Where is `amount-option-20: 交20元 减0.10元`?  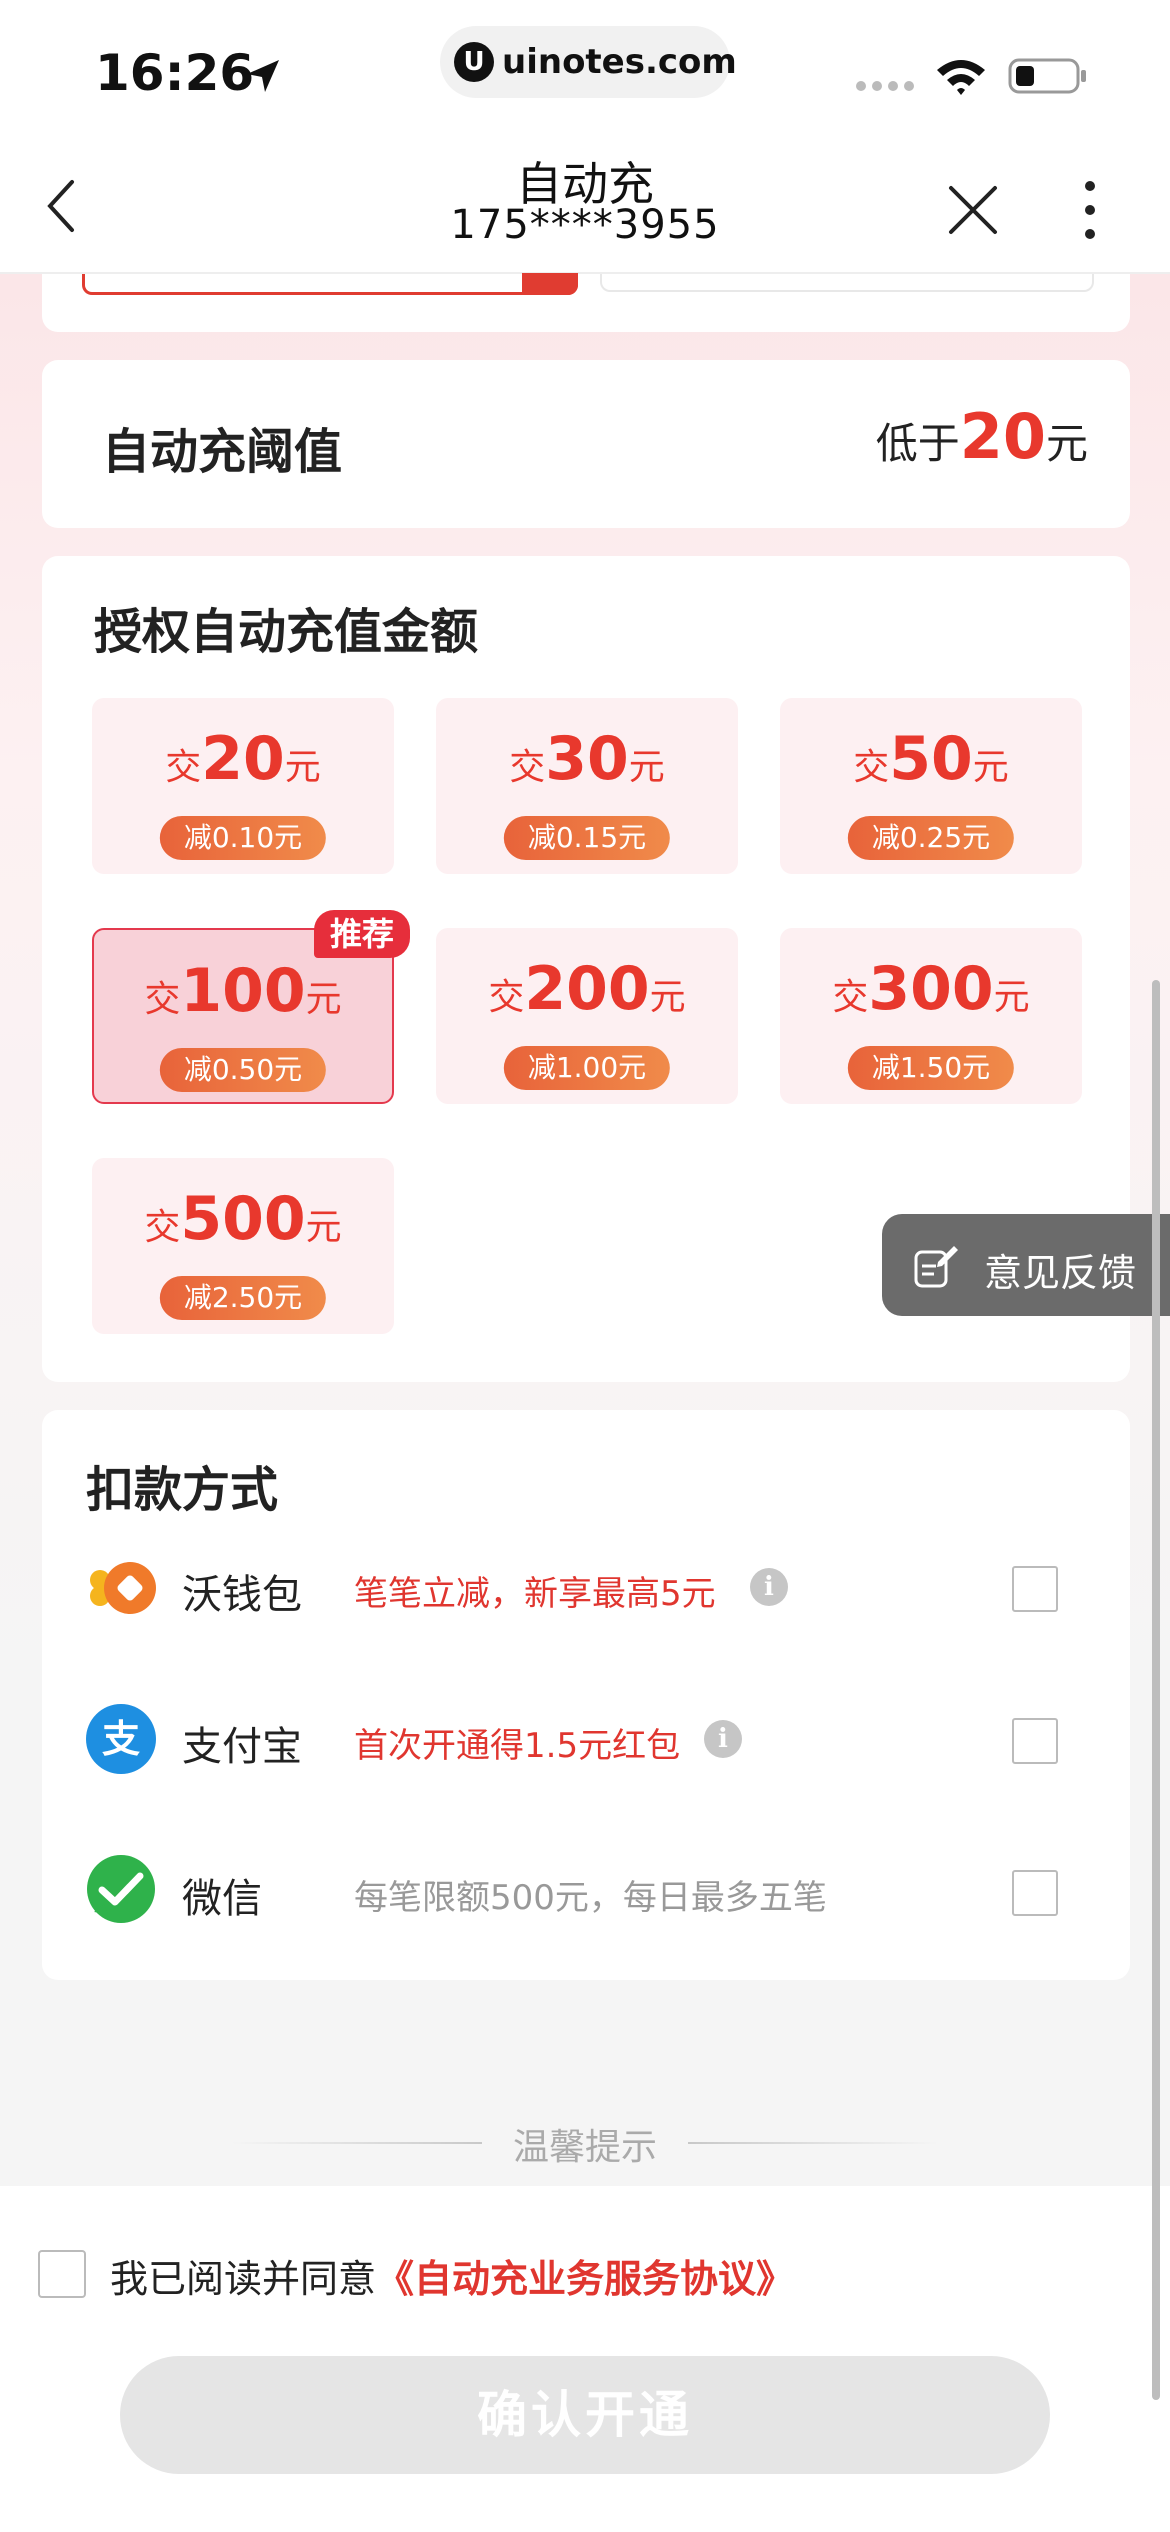 amount-option-20: 交20元 减0.10元 is located at coordinates (243, 786).